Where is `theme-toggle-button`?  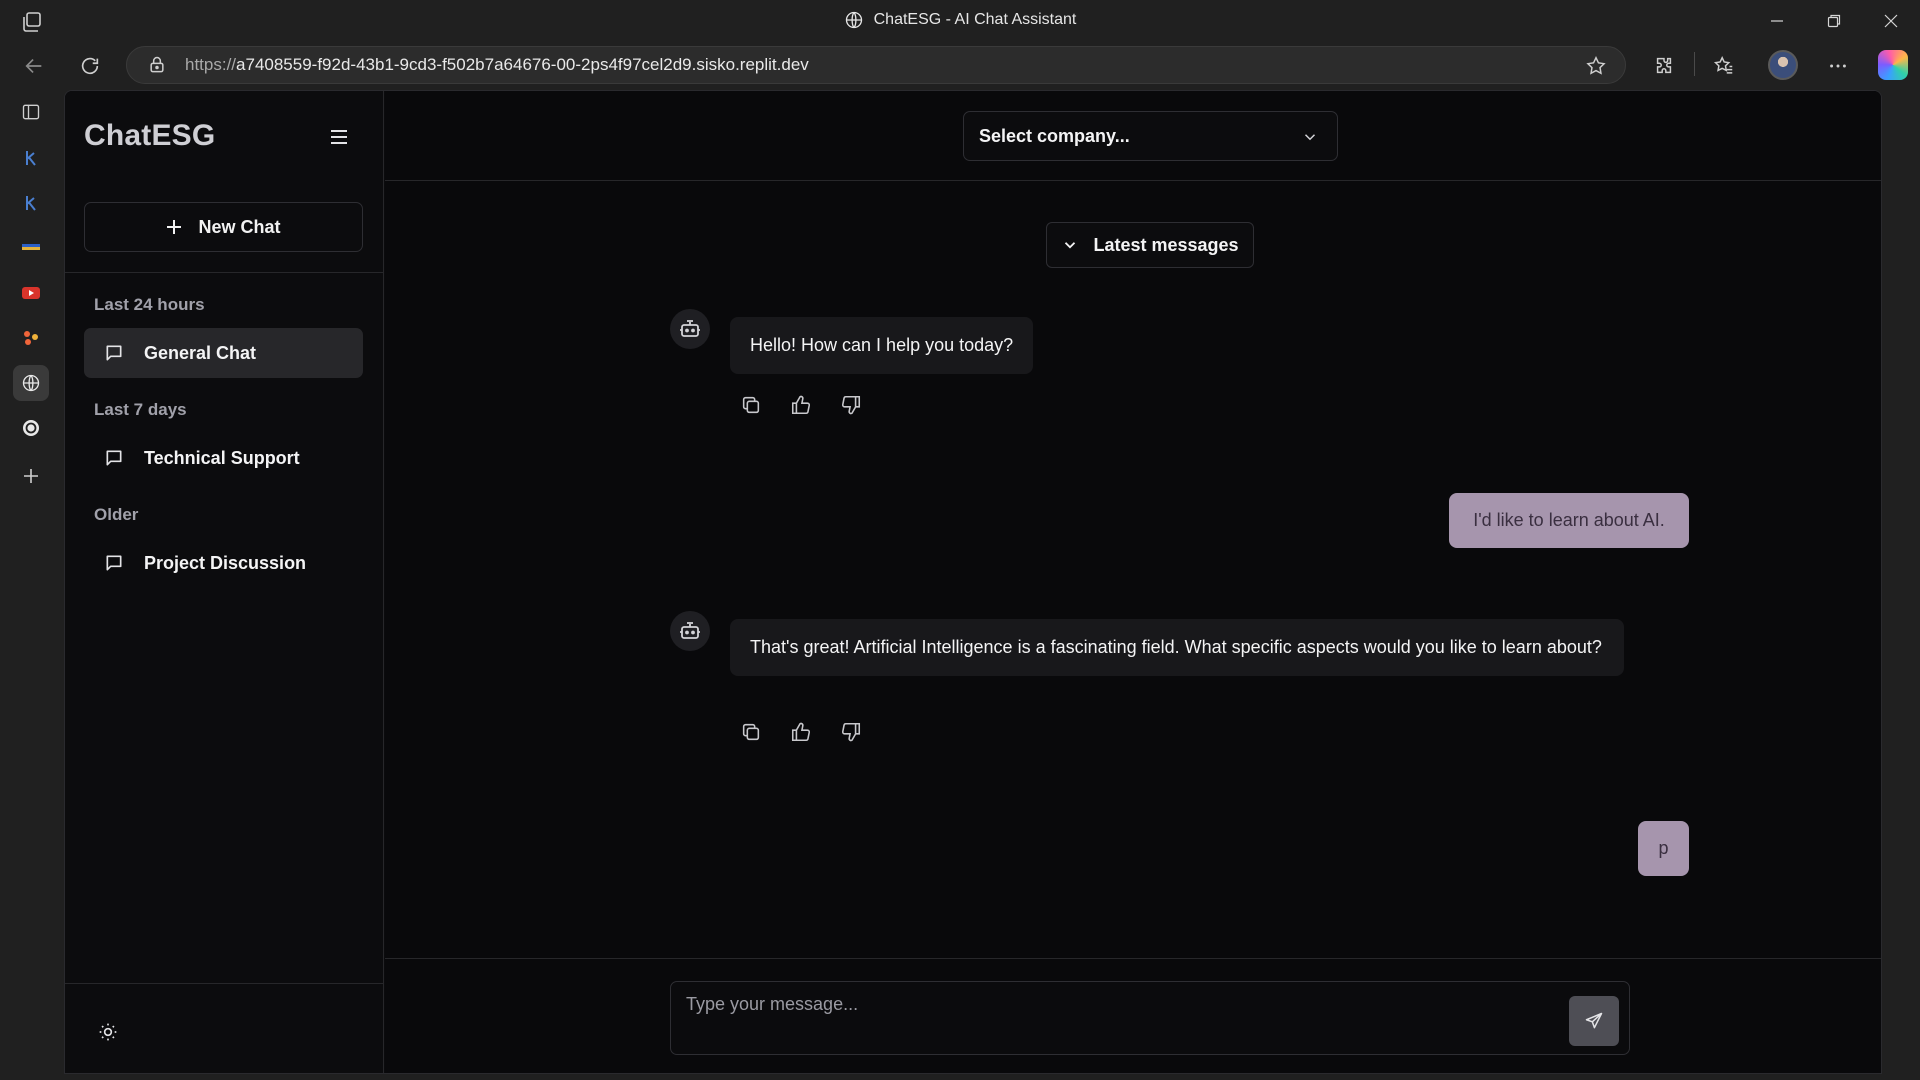
theme-toggle-button is located at coordinates (108, 1032).